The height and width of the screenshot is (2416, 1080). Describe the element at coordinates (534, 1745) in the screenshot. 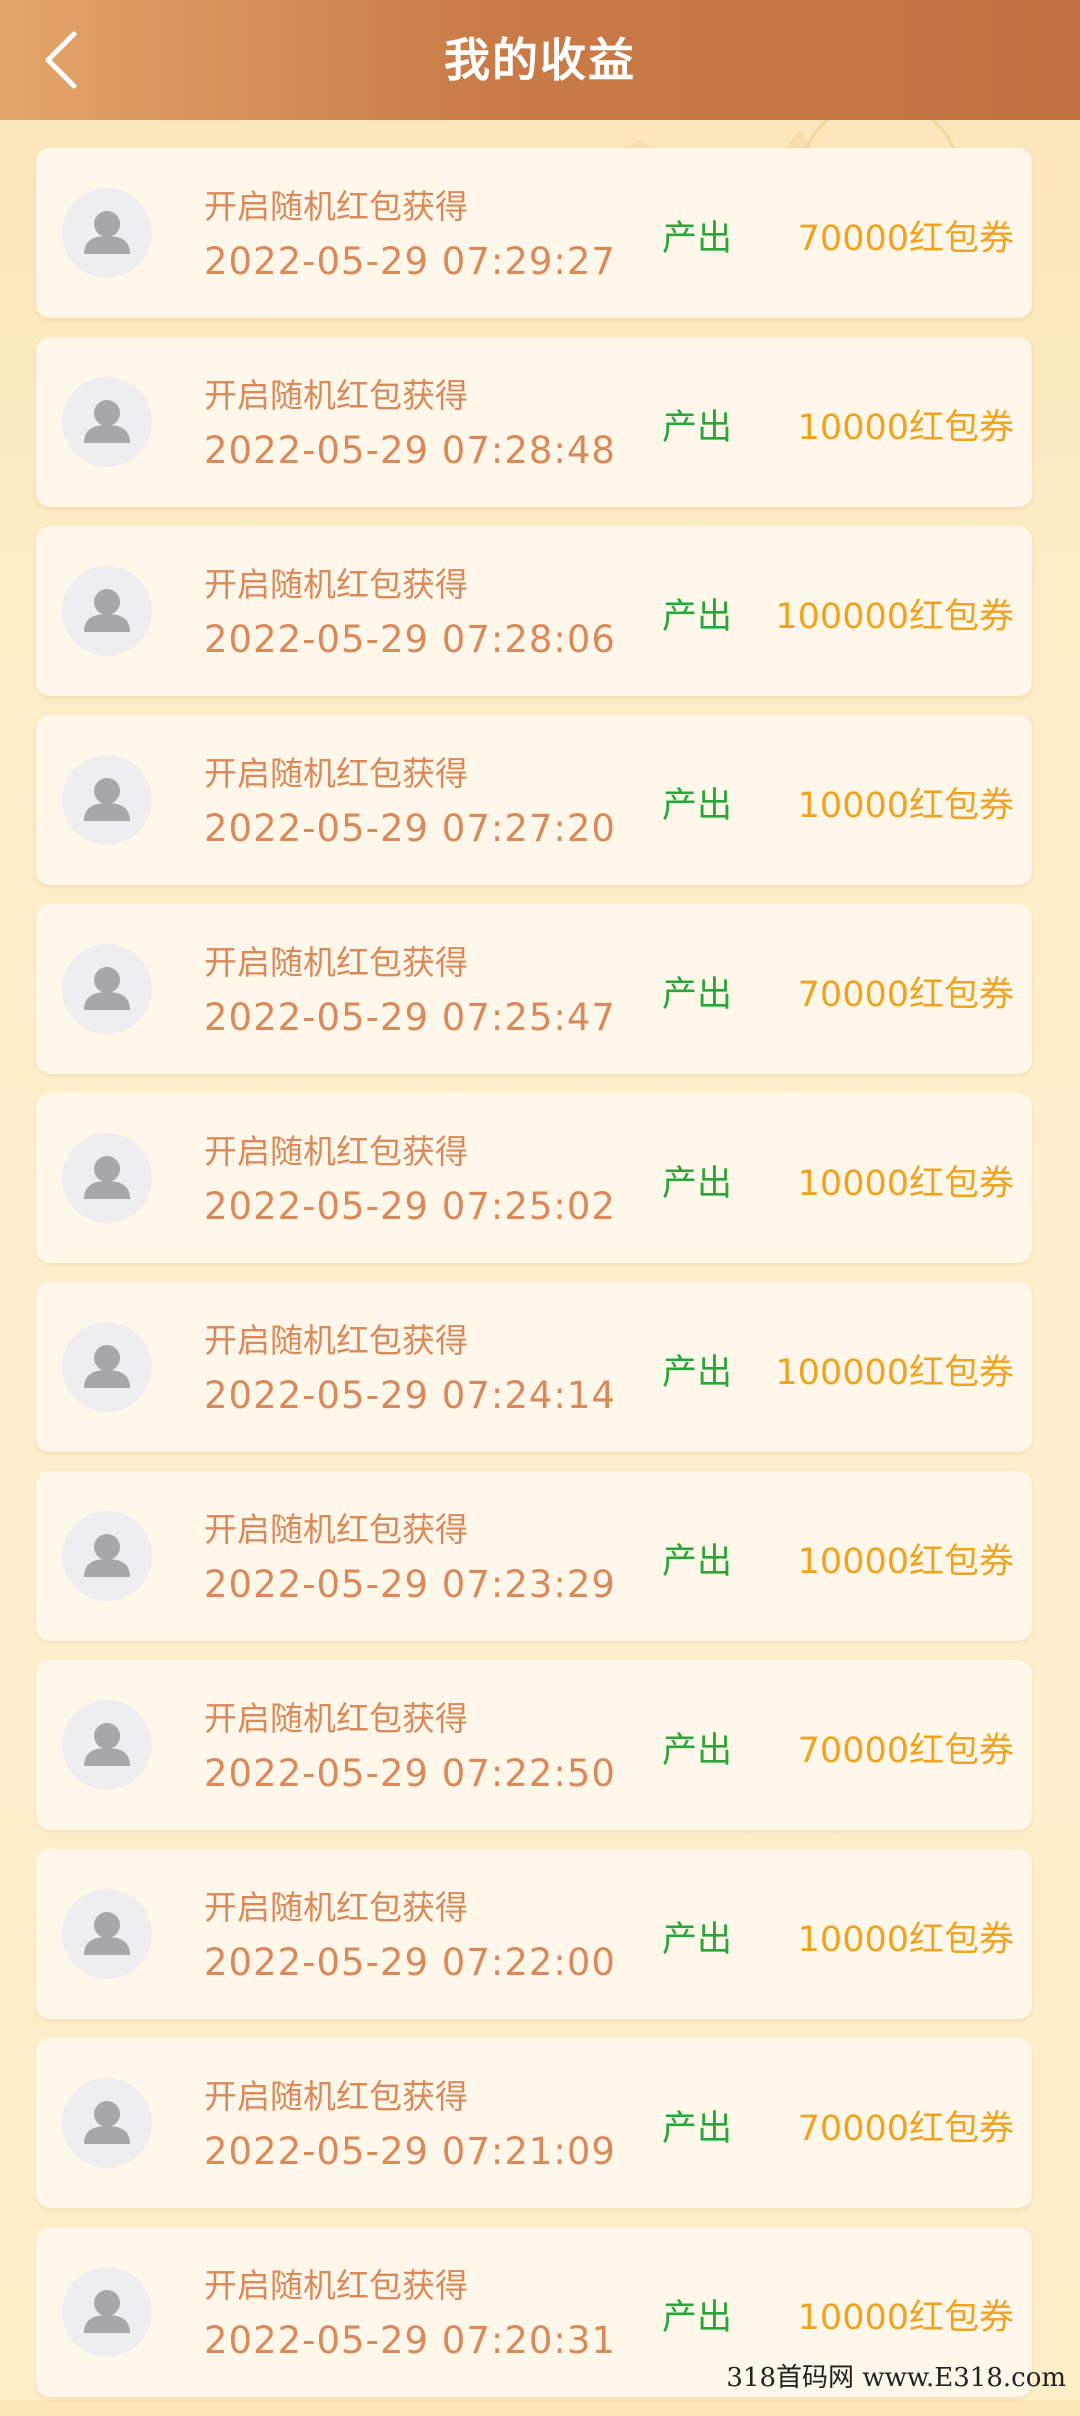

I see `earnings-record-card: 开启随机红包获得 2022-05-29 07:22:50 产出 70000红包券` at that location.